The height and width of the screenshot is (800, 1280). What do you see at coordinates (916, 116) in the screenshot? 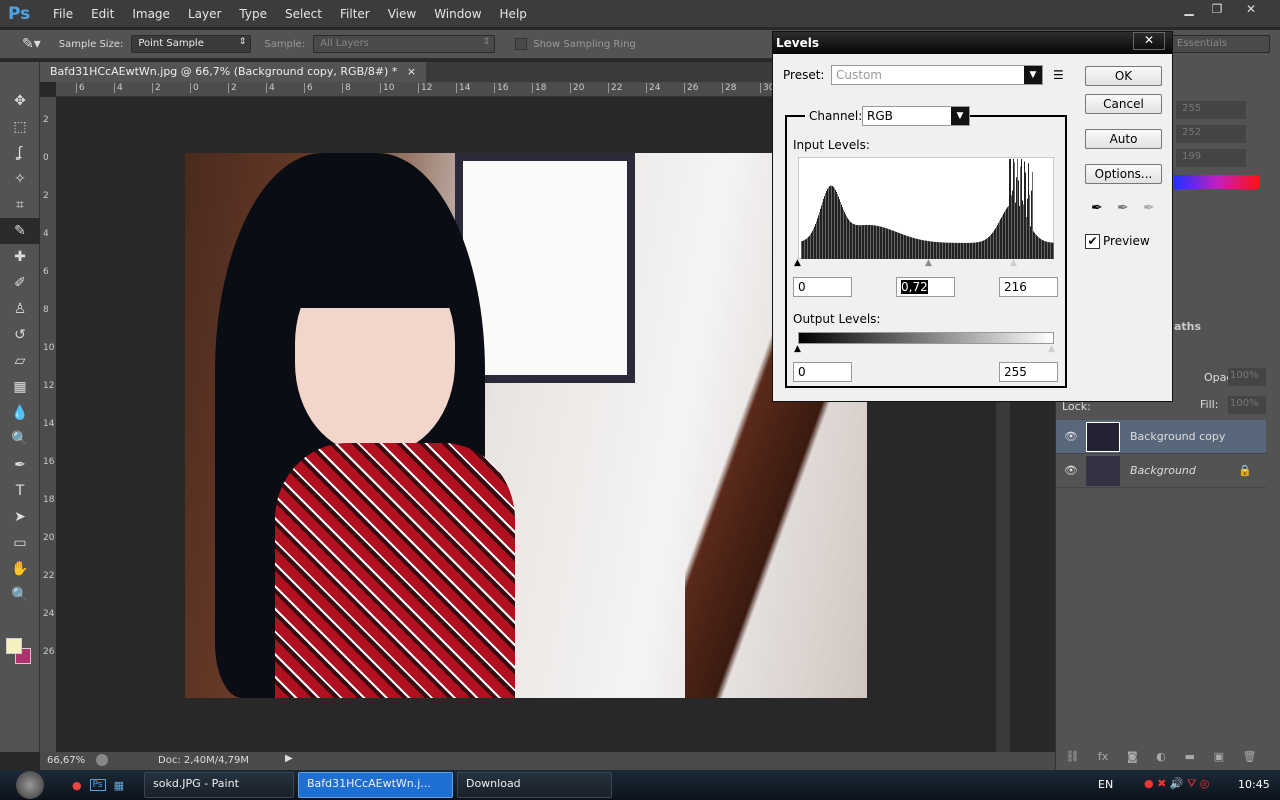
I see `channel-select: RGB ▼` at bounding box center [916, 116].